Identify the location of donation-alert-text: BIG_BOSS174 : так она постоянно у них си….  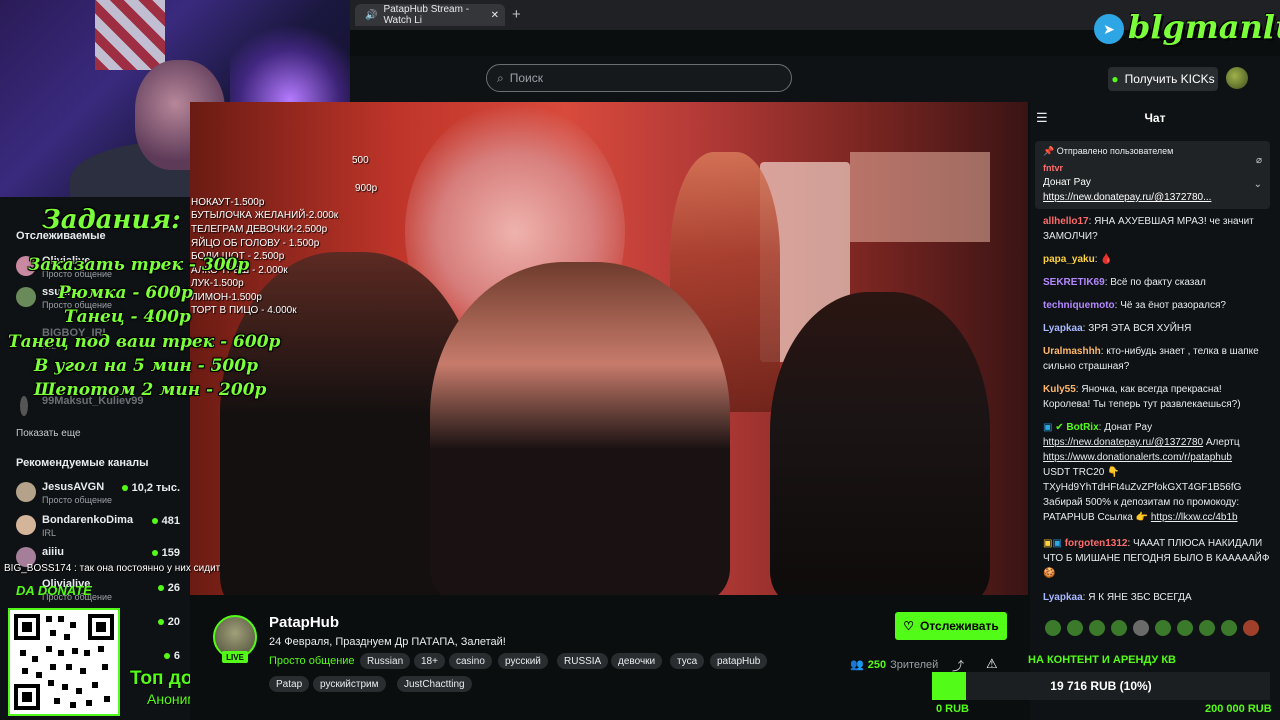
(112, 568).